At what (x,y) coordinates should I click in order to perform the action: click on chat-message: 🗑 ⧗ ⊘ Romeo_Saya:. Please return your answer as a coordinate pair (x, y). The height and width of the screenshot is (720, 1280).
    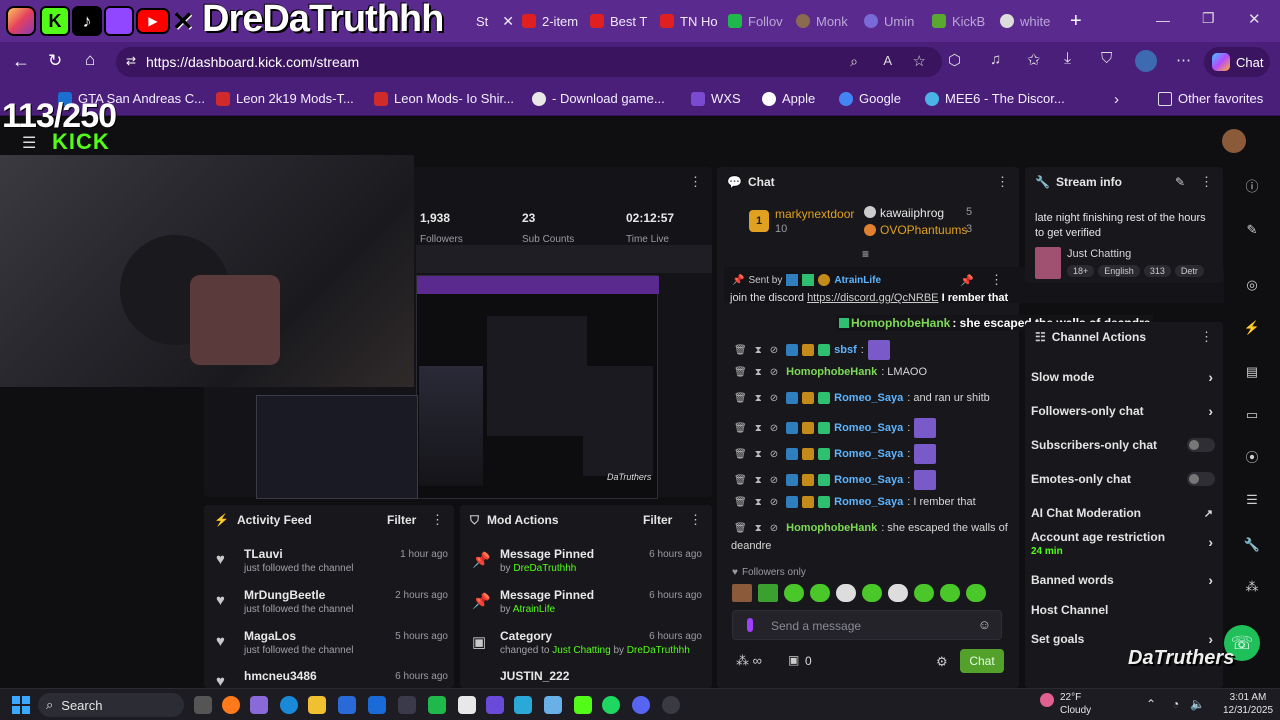
    Looking at the image, I should click on (869, 428).